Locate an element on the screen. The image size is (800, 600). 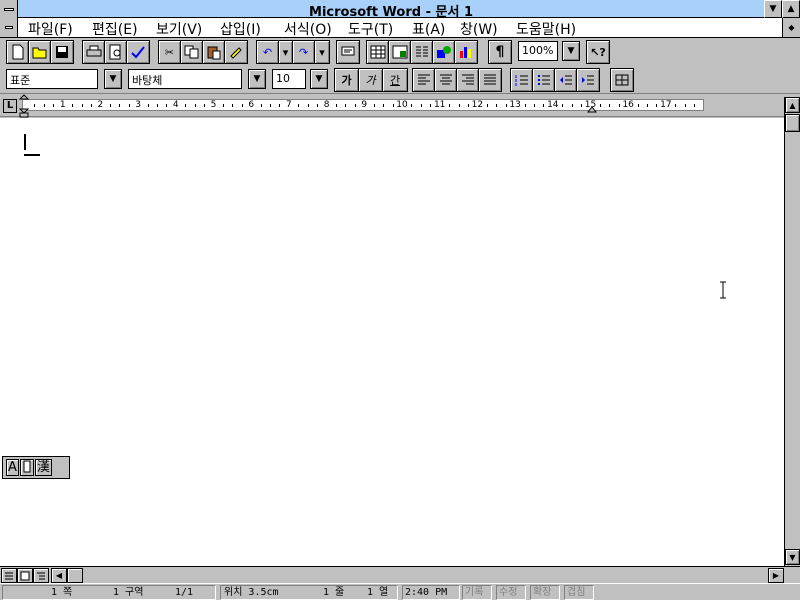
increase-indent-icon is located at coordinates (588, 80).